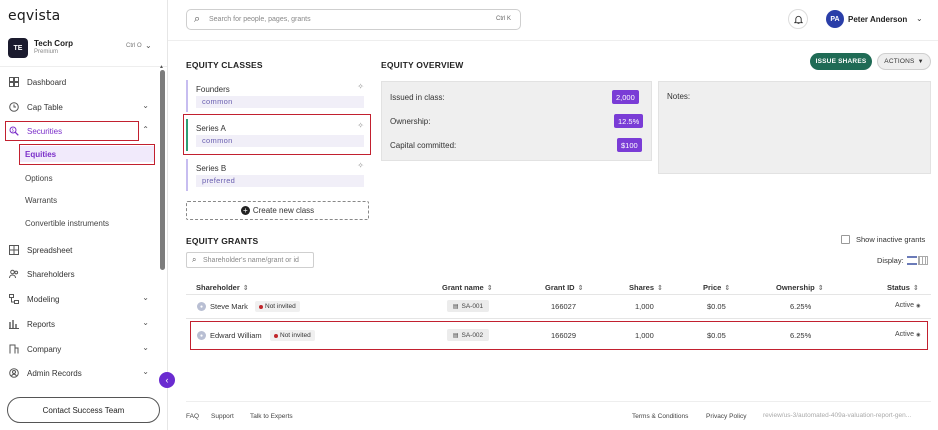  What do you see at coordinates (794, 127) in the screenshot?
I see `notes-panel: Notes:` at bounding box center [794, 127].